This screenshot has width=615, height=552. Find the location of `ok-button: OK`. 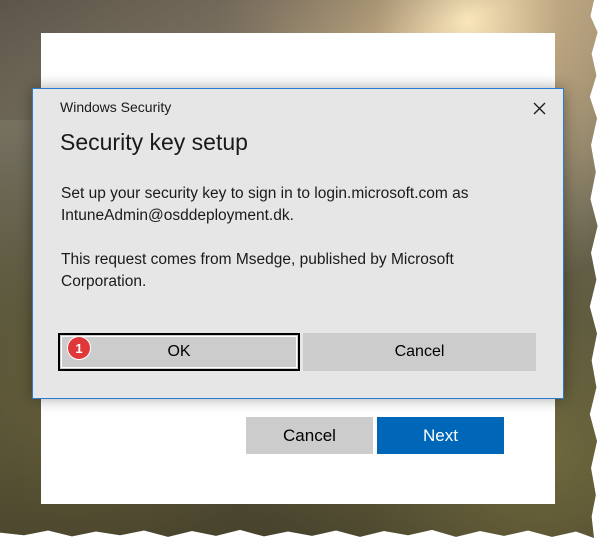

ok-button: OK is located at coordinates (179, 352).